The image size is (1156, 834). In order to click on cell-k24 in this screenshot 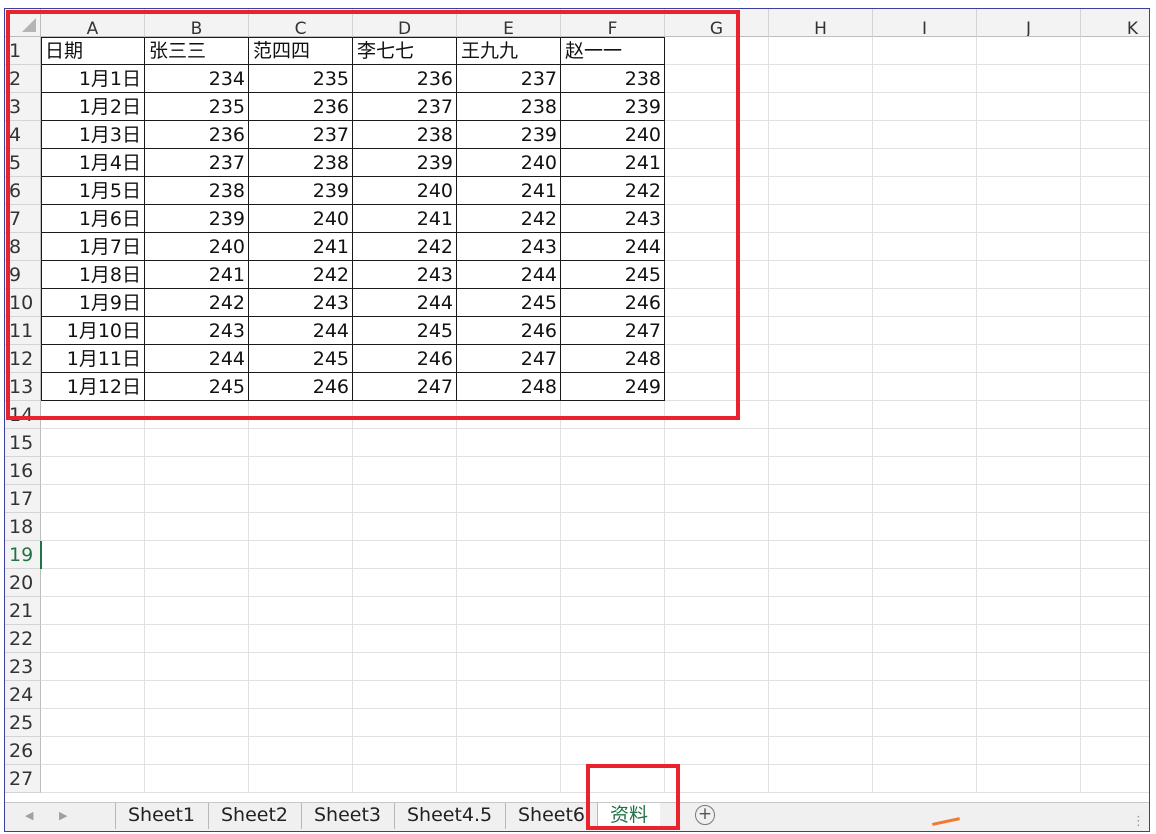, I will do `click(1115, 695)`.